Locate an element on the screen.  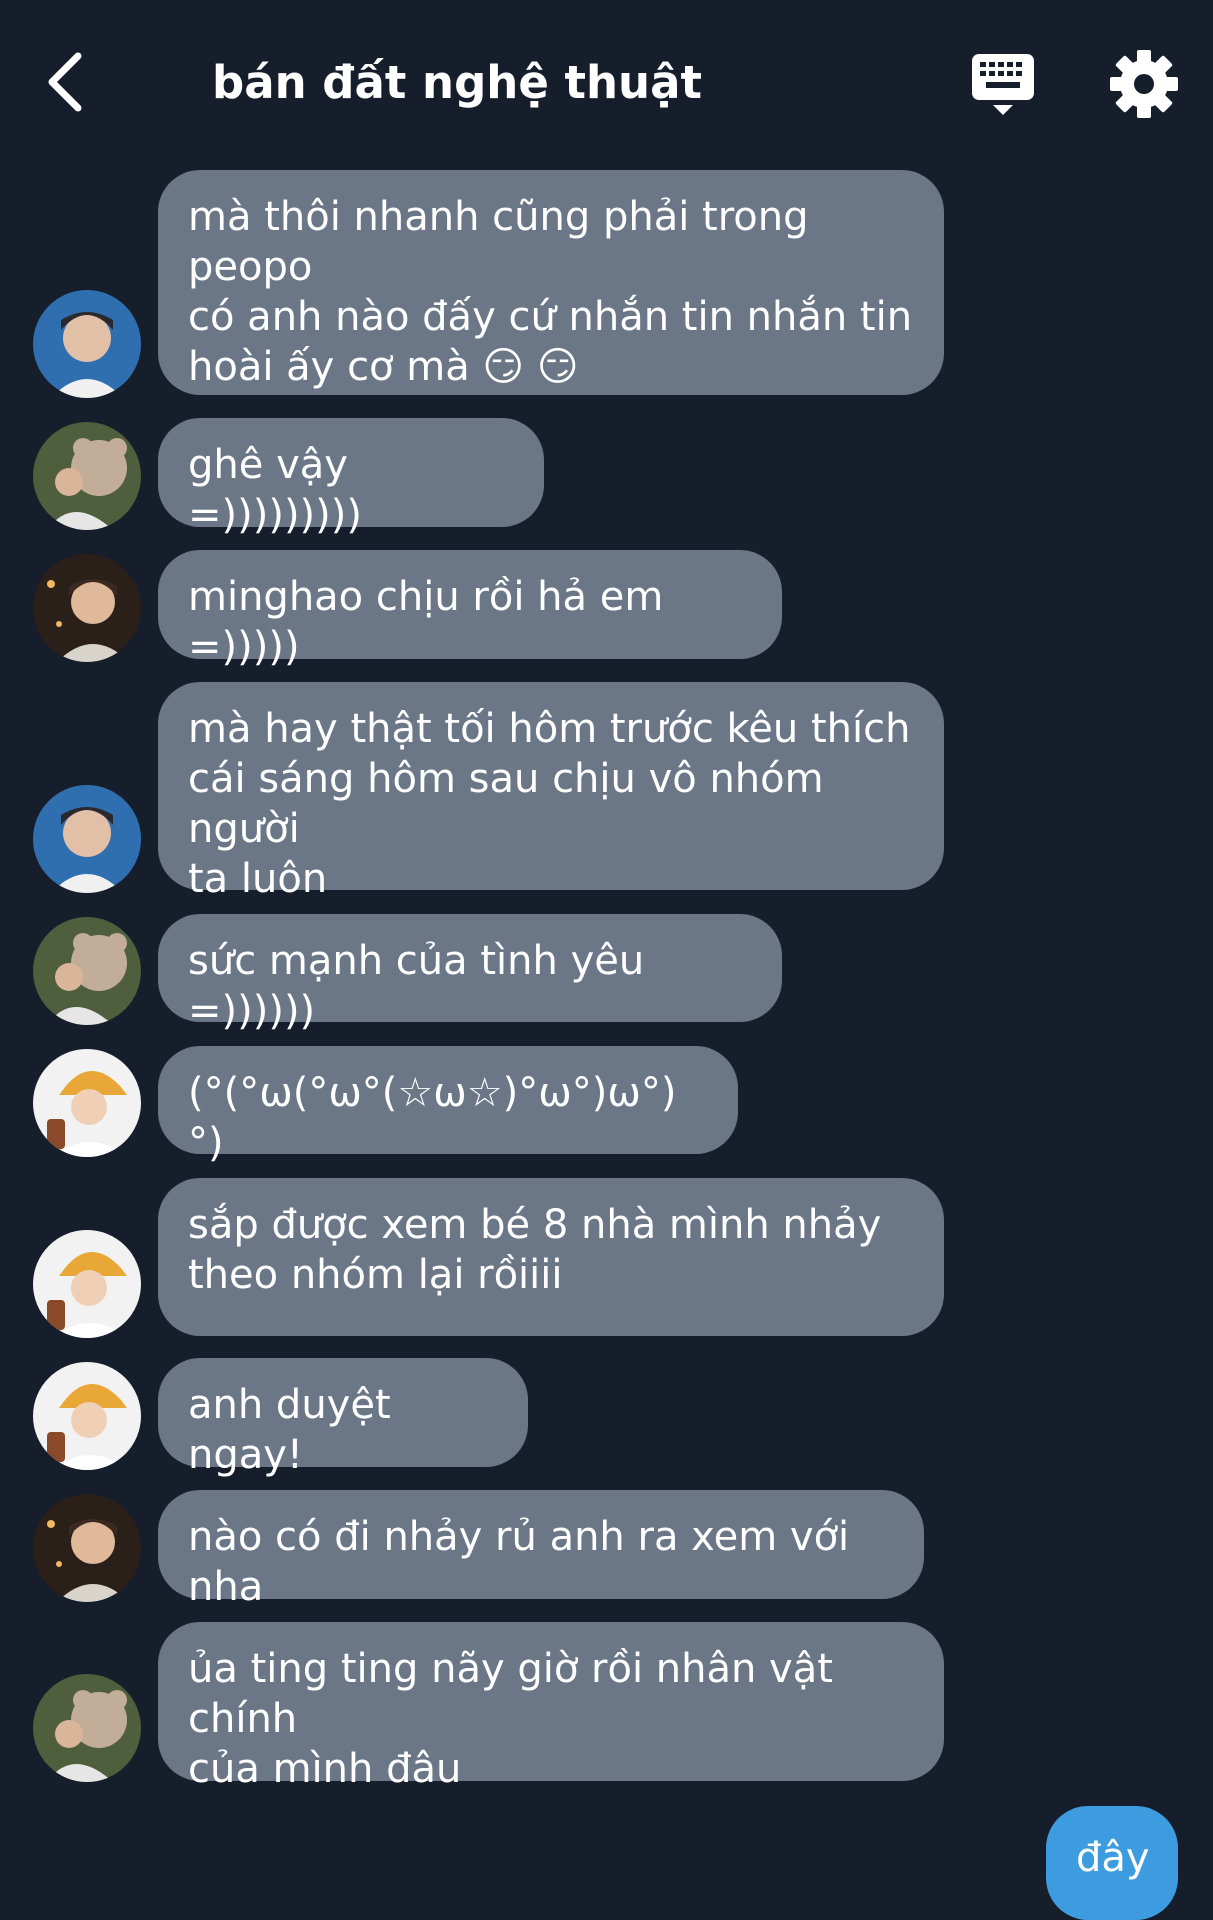
gear-icon is located at coordinates (1144, 84).